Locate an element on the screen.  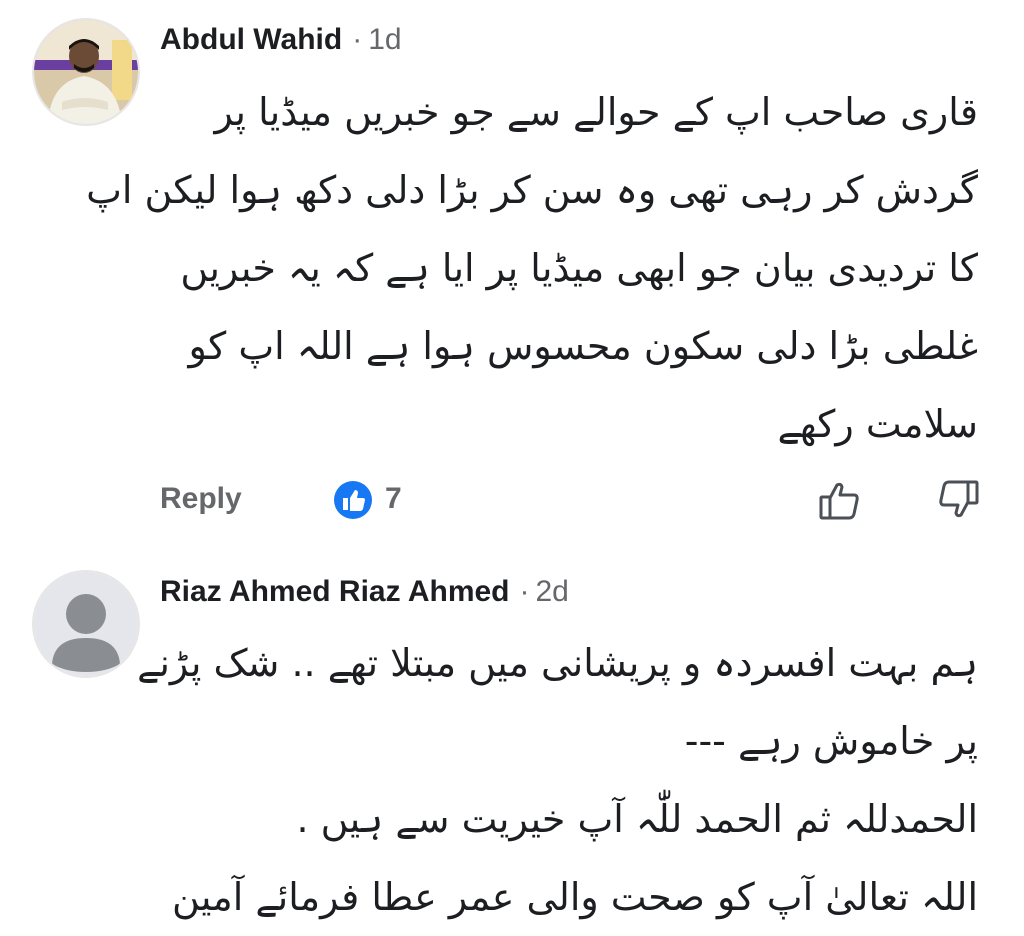
timestamp: 2d is located at coordinates (552, 591).